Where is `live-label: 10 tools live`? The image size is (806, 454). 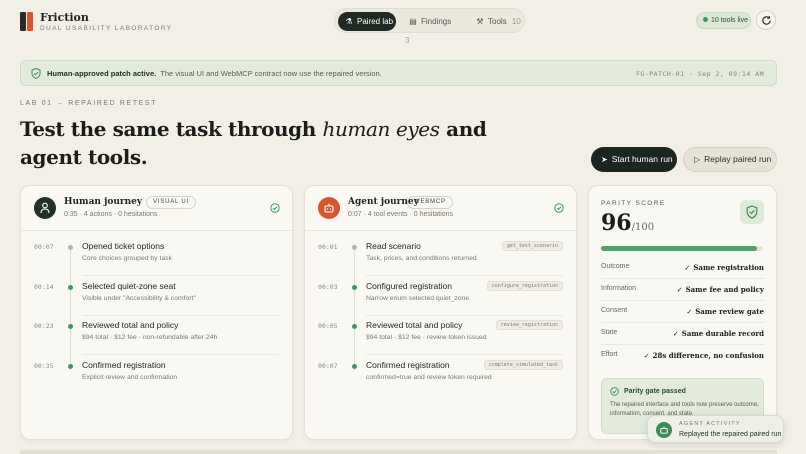
live-label: 10 tools live is located at coordinates (729, 20).